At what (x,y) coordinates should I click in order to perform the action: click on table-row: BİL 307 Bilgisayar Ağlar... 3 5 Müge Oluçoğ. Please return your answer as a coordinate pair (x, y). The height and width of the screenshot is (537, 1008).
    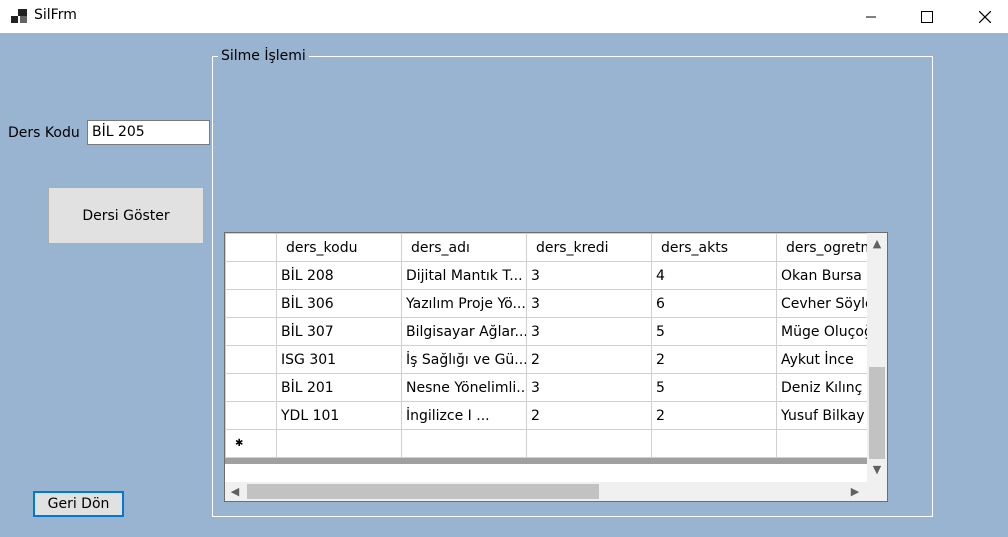
    Looking at the image, I should click on (546, 331).